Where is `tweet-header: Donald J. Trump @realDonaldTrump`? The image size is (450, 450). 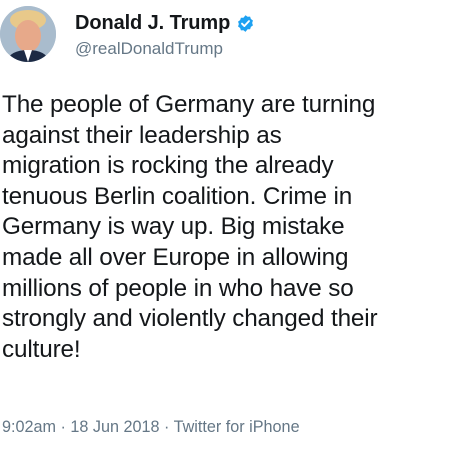 tweet-header: Donald J. Trump @realDonaldTrump is located at coordinates (225, 38).